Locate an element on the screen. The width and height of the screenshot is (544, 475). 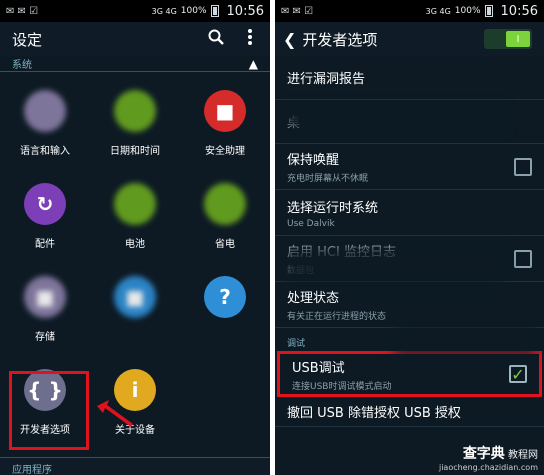
settings-tile-label: 配件 is located at coordinates (45, 244).